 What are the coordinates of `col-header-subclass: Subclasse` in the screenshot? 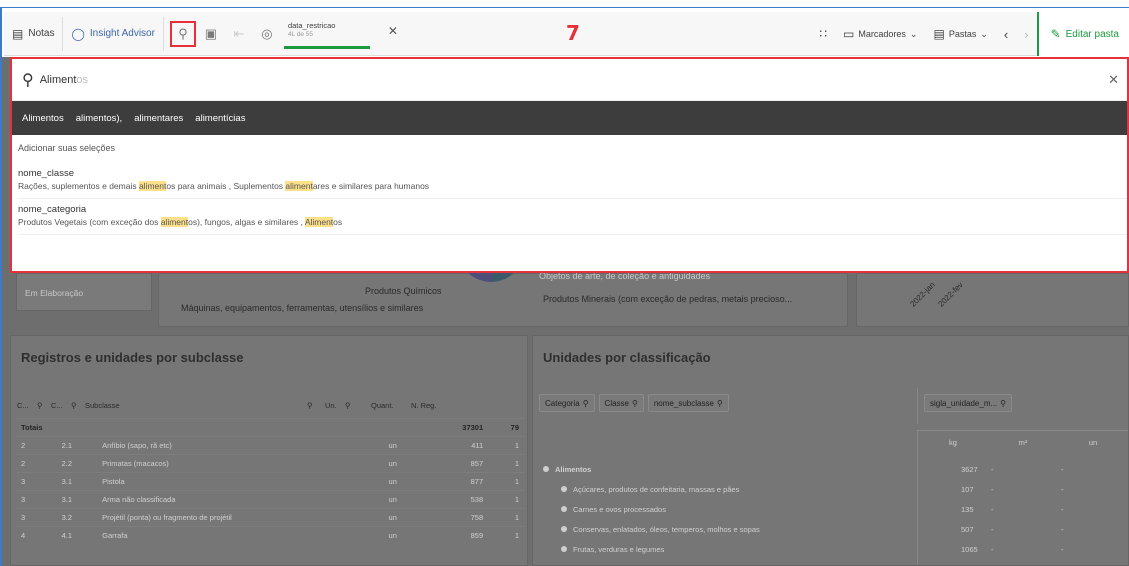 It's located at (196, 405).